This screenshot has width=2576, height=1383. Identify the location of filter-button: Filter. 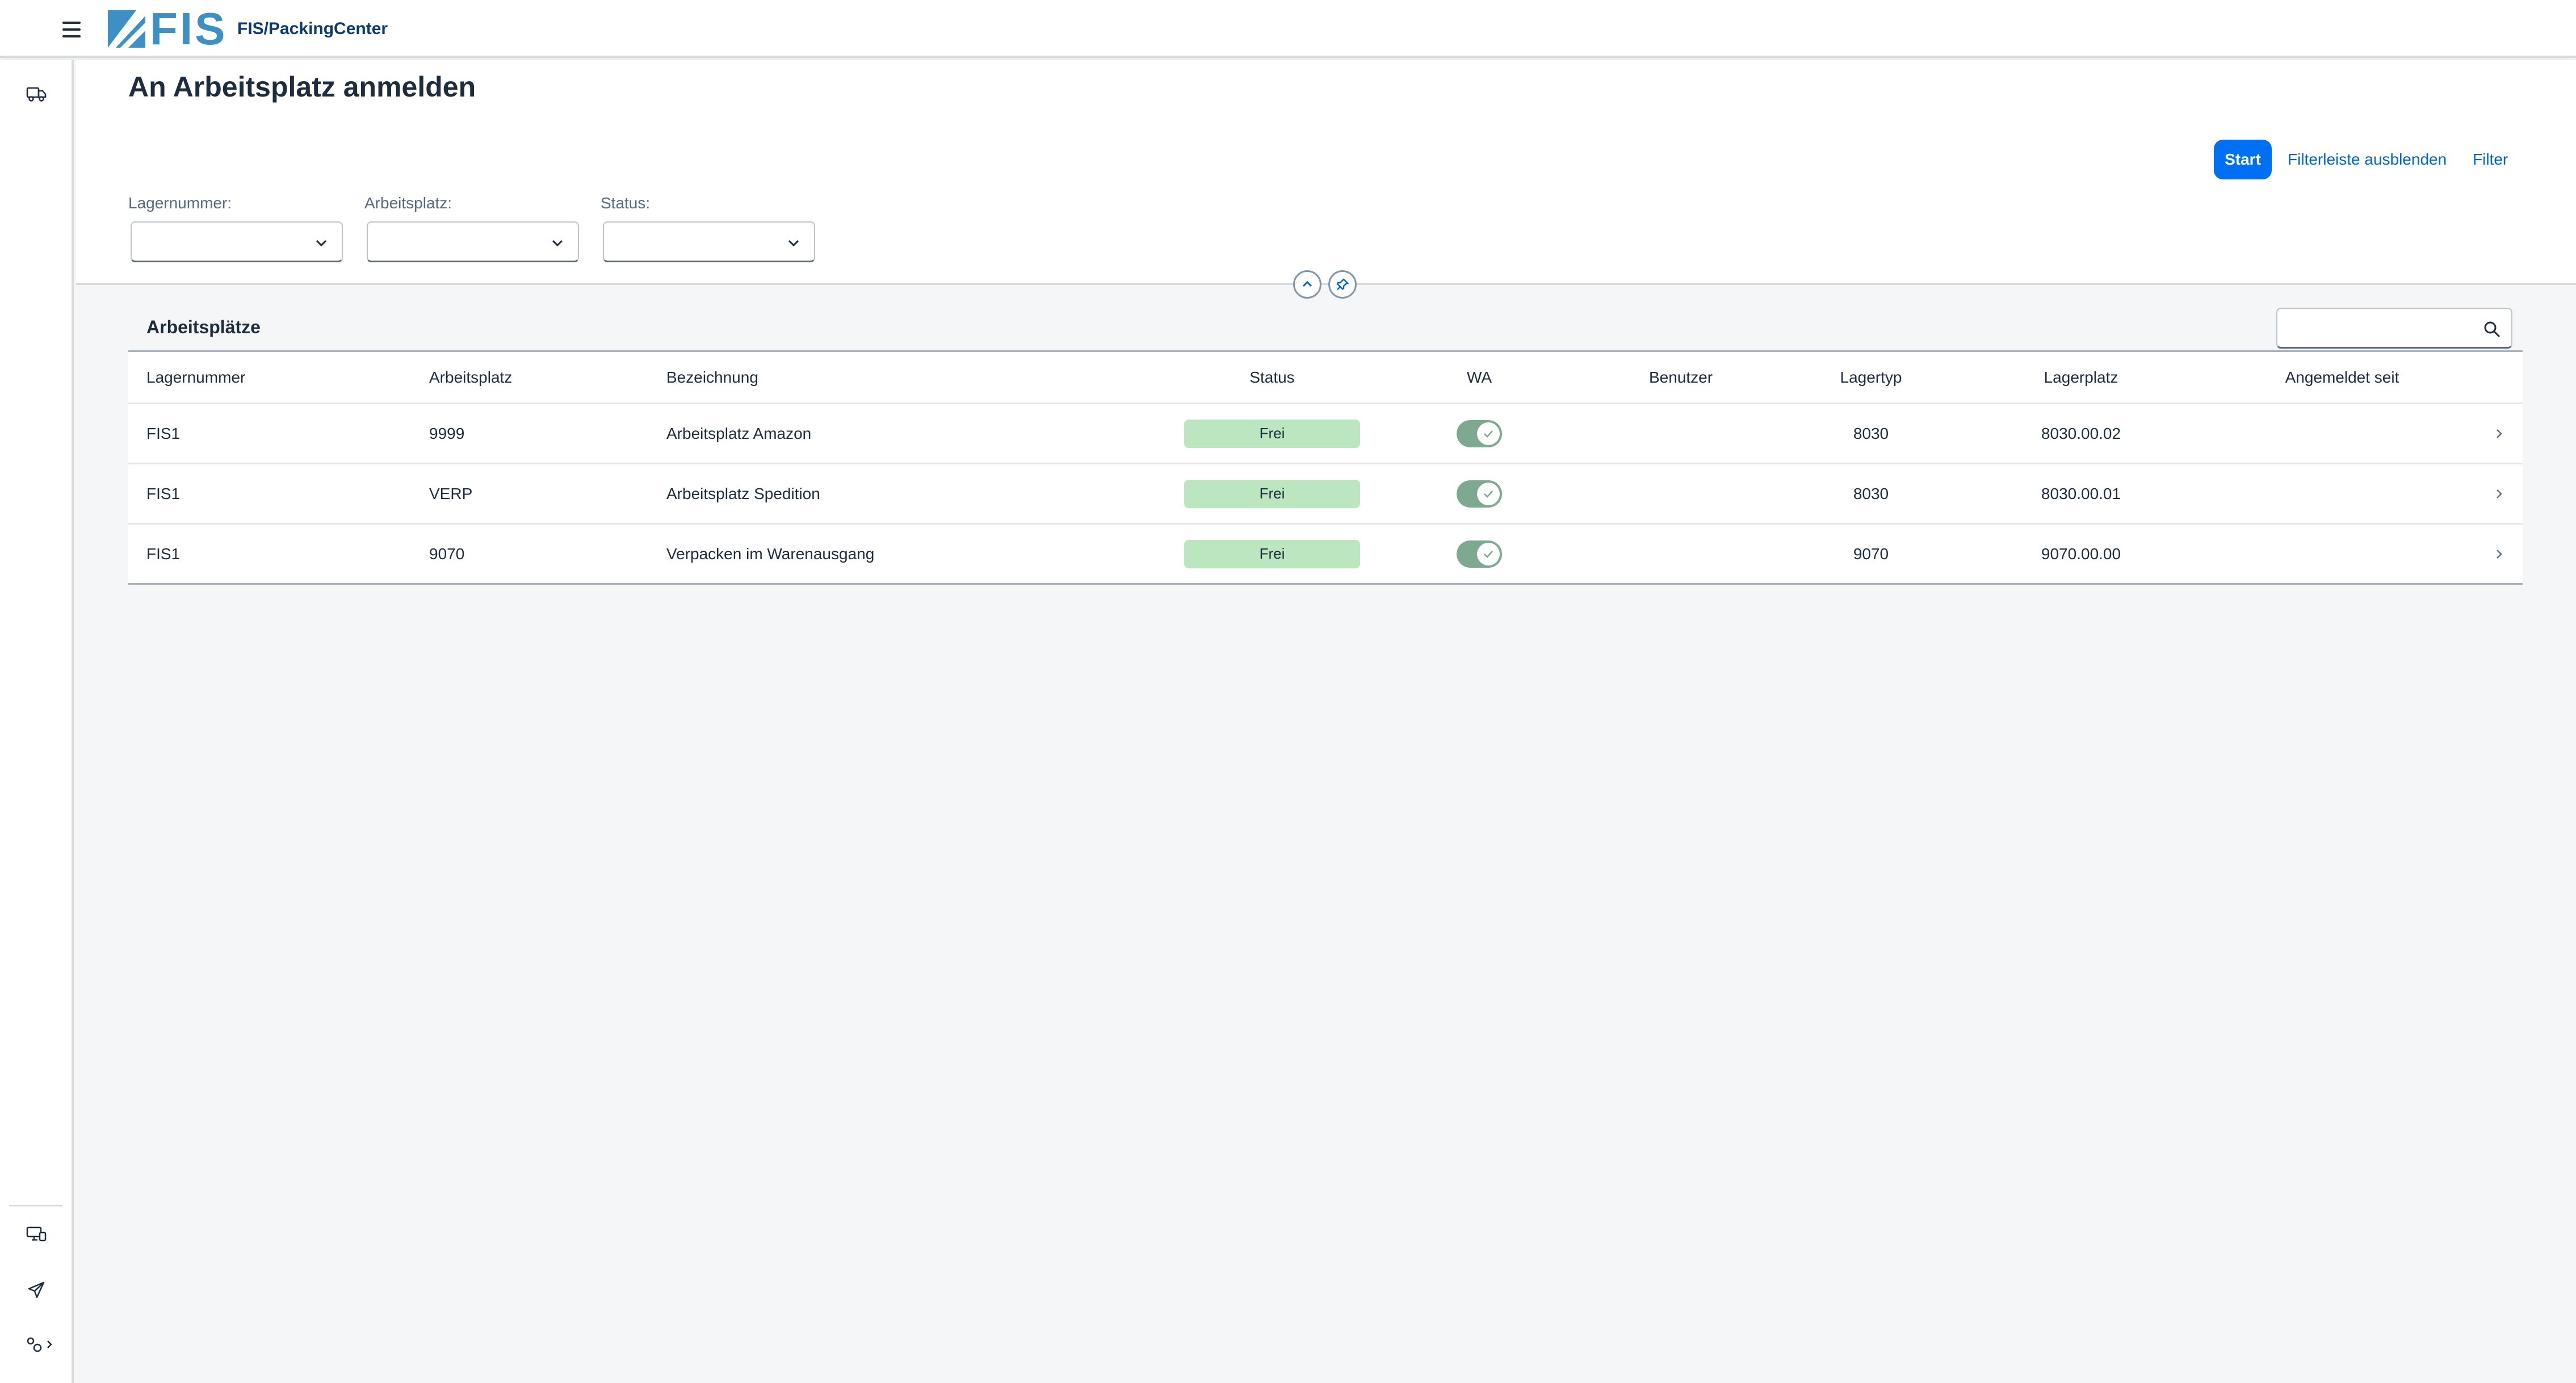
(2491, 159).